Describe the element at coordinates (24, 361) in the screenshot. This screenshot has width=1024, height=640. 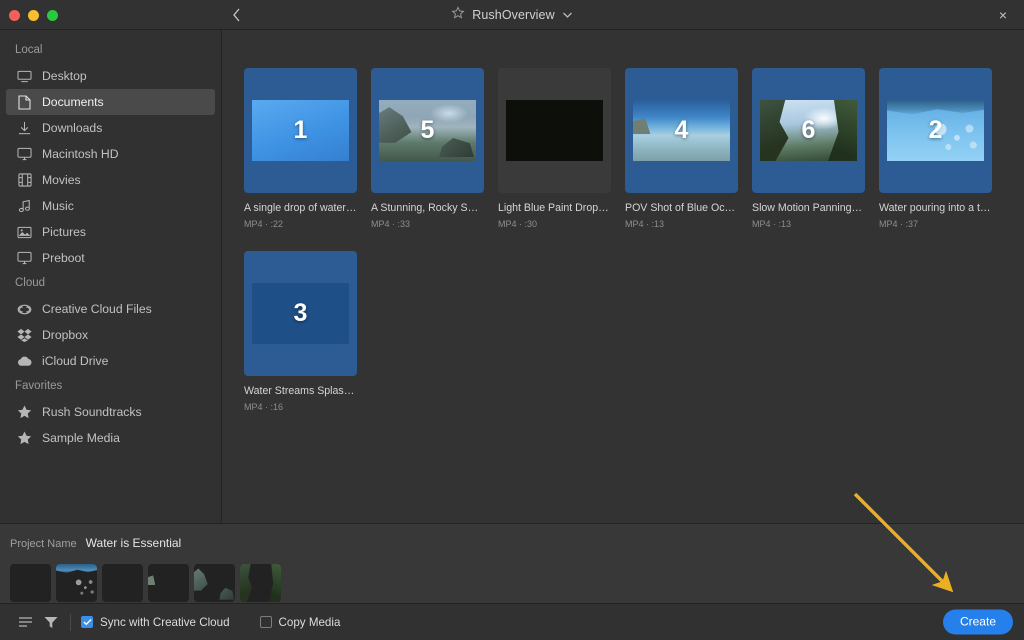
I see `cloud-icon` at that location.